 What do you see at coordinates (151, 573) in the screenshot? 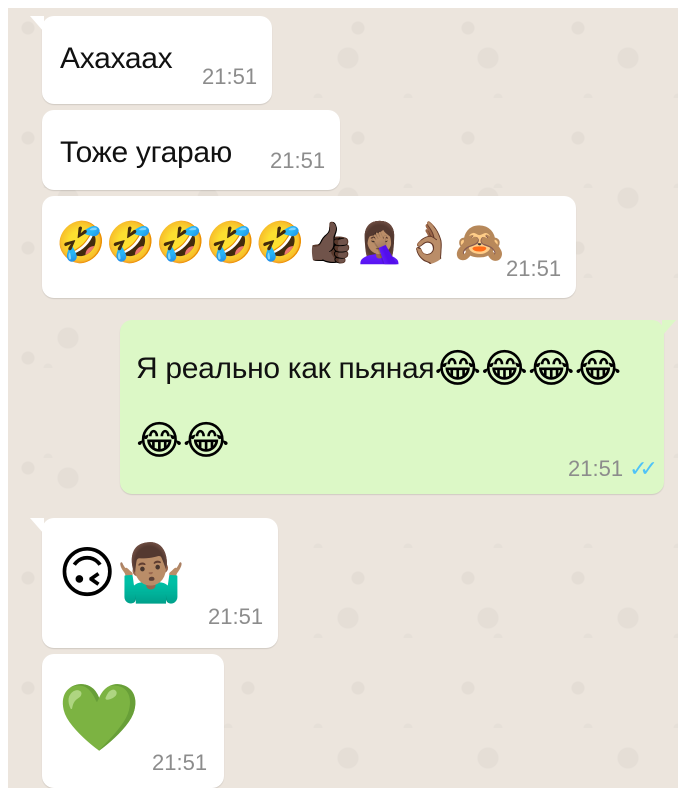
I see `shrug-emoji: 🤷🏽‍♂️` at bounding box center [151, 573].